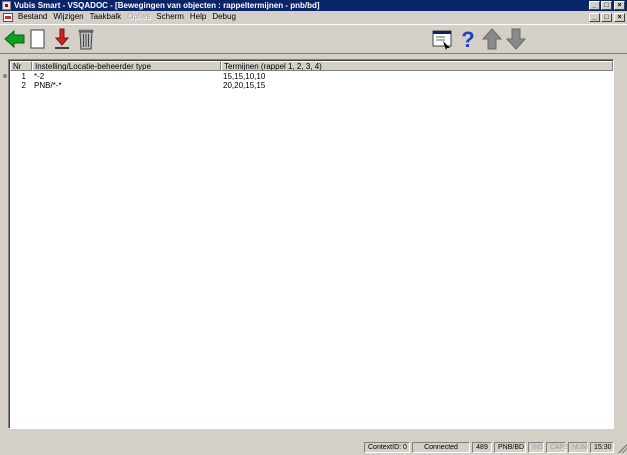 The image size is (627, 455). Describe the element at coordinates (32, 17) in the screenshot. I see `menu-bestand: Bestand` at that location.